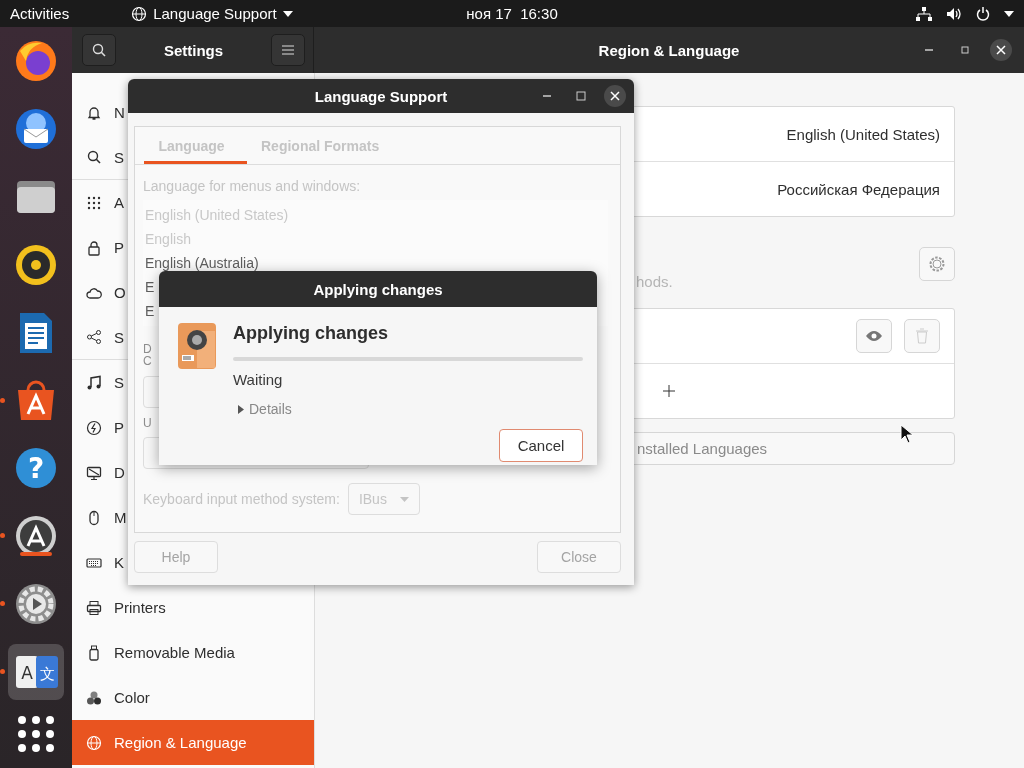 Image resolution: width=1024 pixels, height=768 pixels. What do you see at coordinates (193, 50) in the screenshot?
I see `sidebar-title: Settings` at bounding box center [193, 50].